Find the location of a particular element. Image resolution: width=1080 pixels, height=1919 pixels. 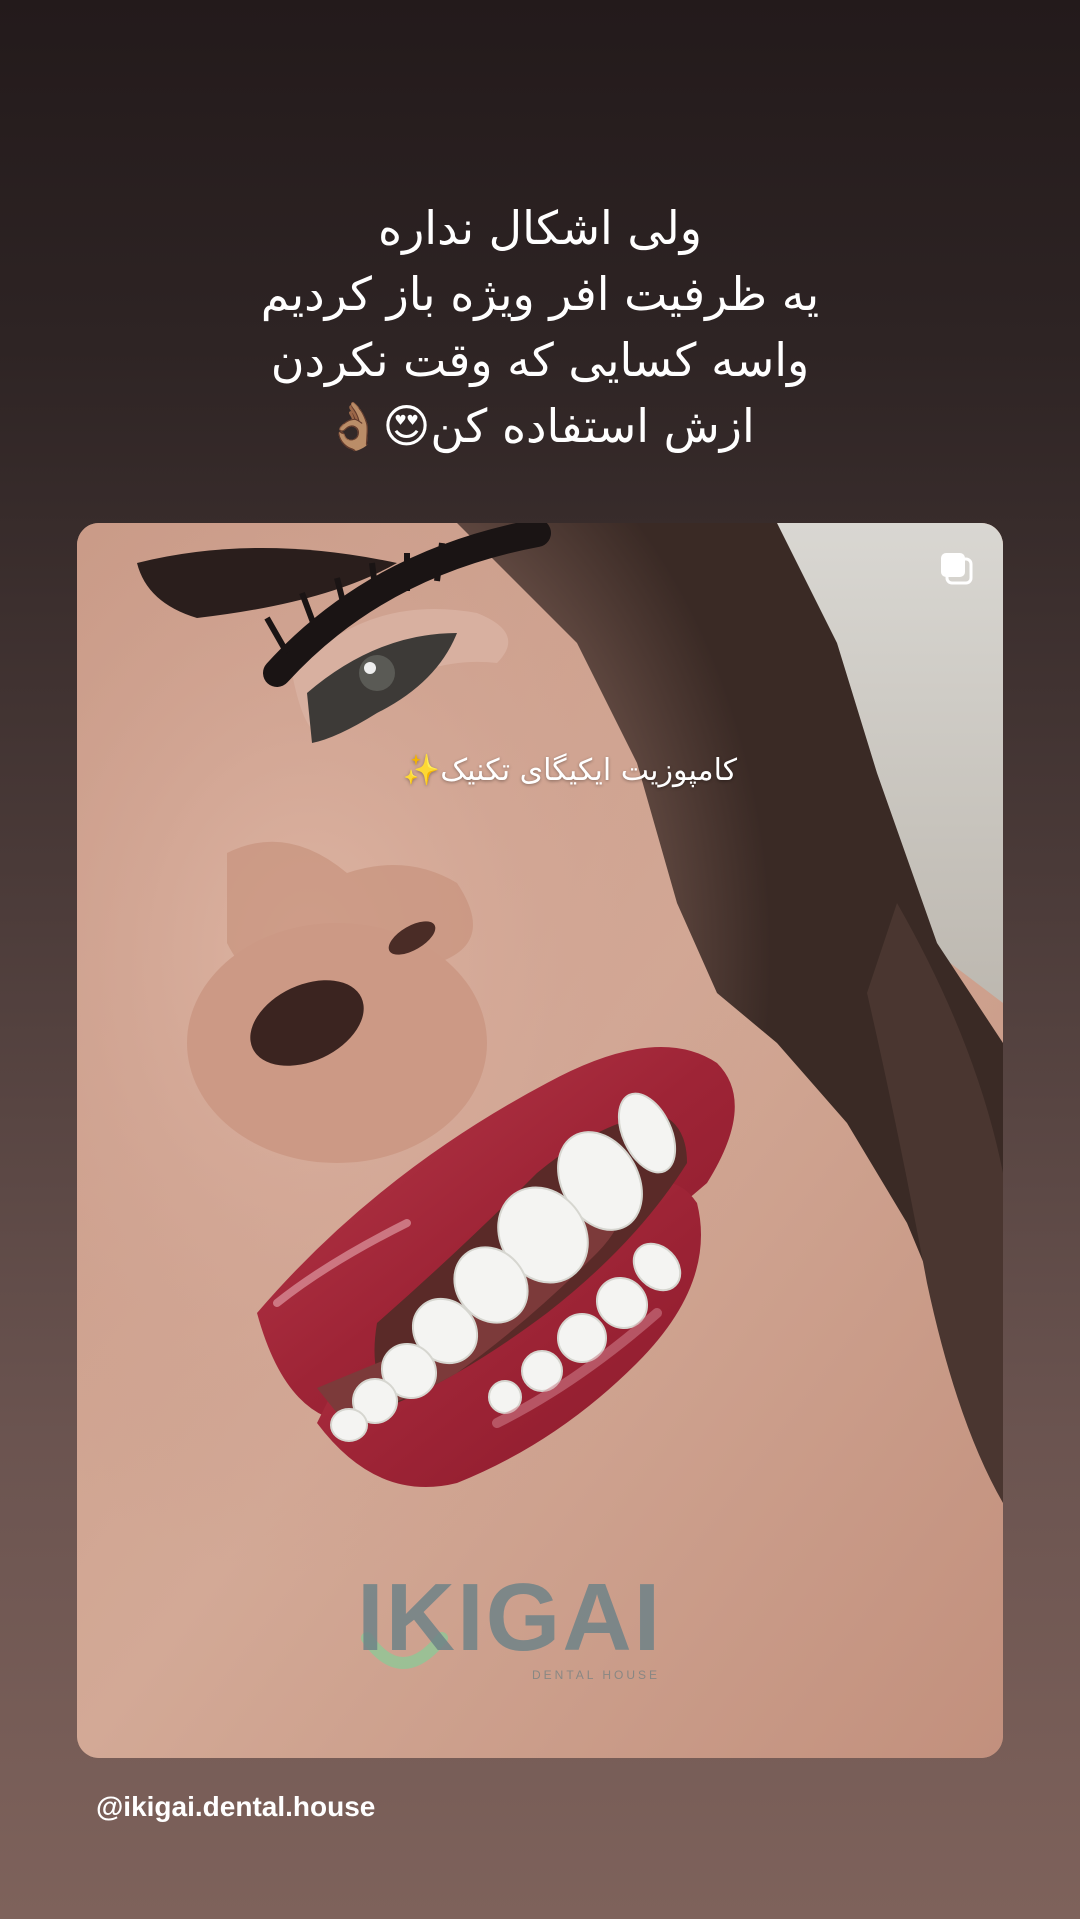

logo-subtitle: DENTAL HOUSE is located at coordinates (596, 1675).